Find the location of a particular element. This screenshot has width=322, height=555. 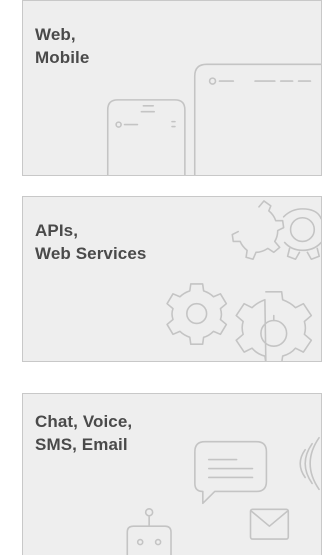

card-title-web-mobile: Web, Mobile is located at coordinates (62, 46).